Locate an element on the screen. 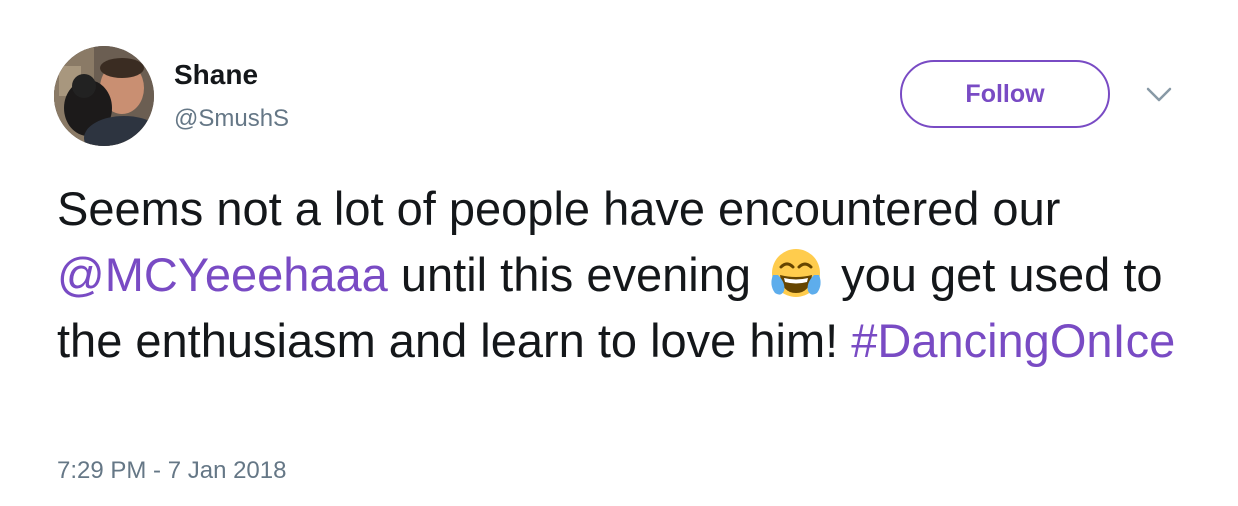  timestamp: 7:29 PM - 7 Jan 2018 is located at coordinates (171, 471).